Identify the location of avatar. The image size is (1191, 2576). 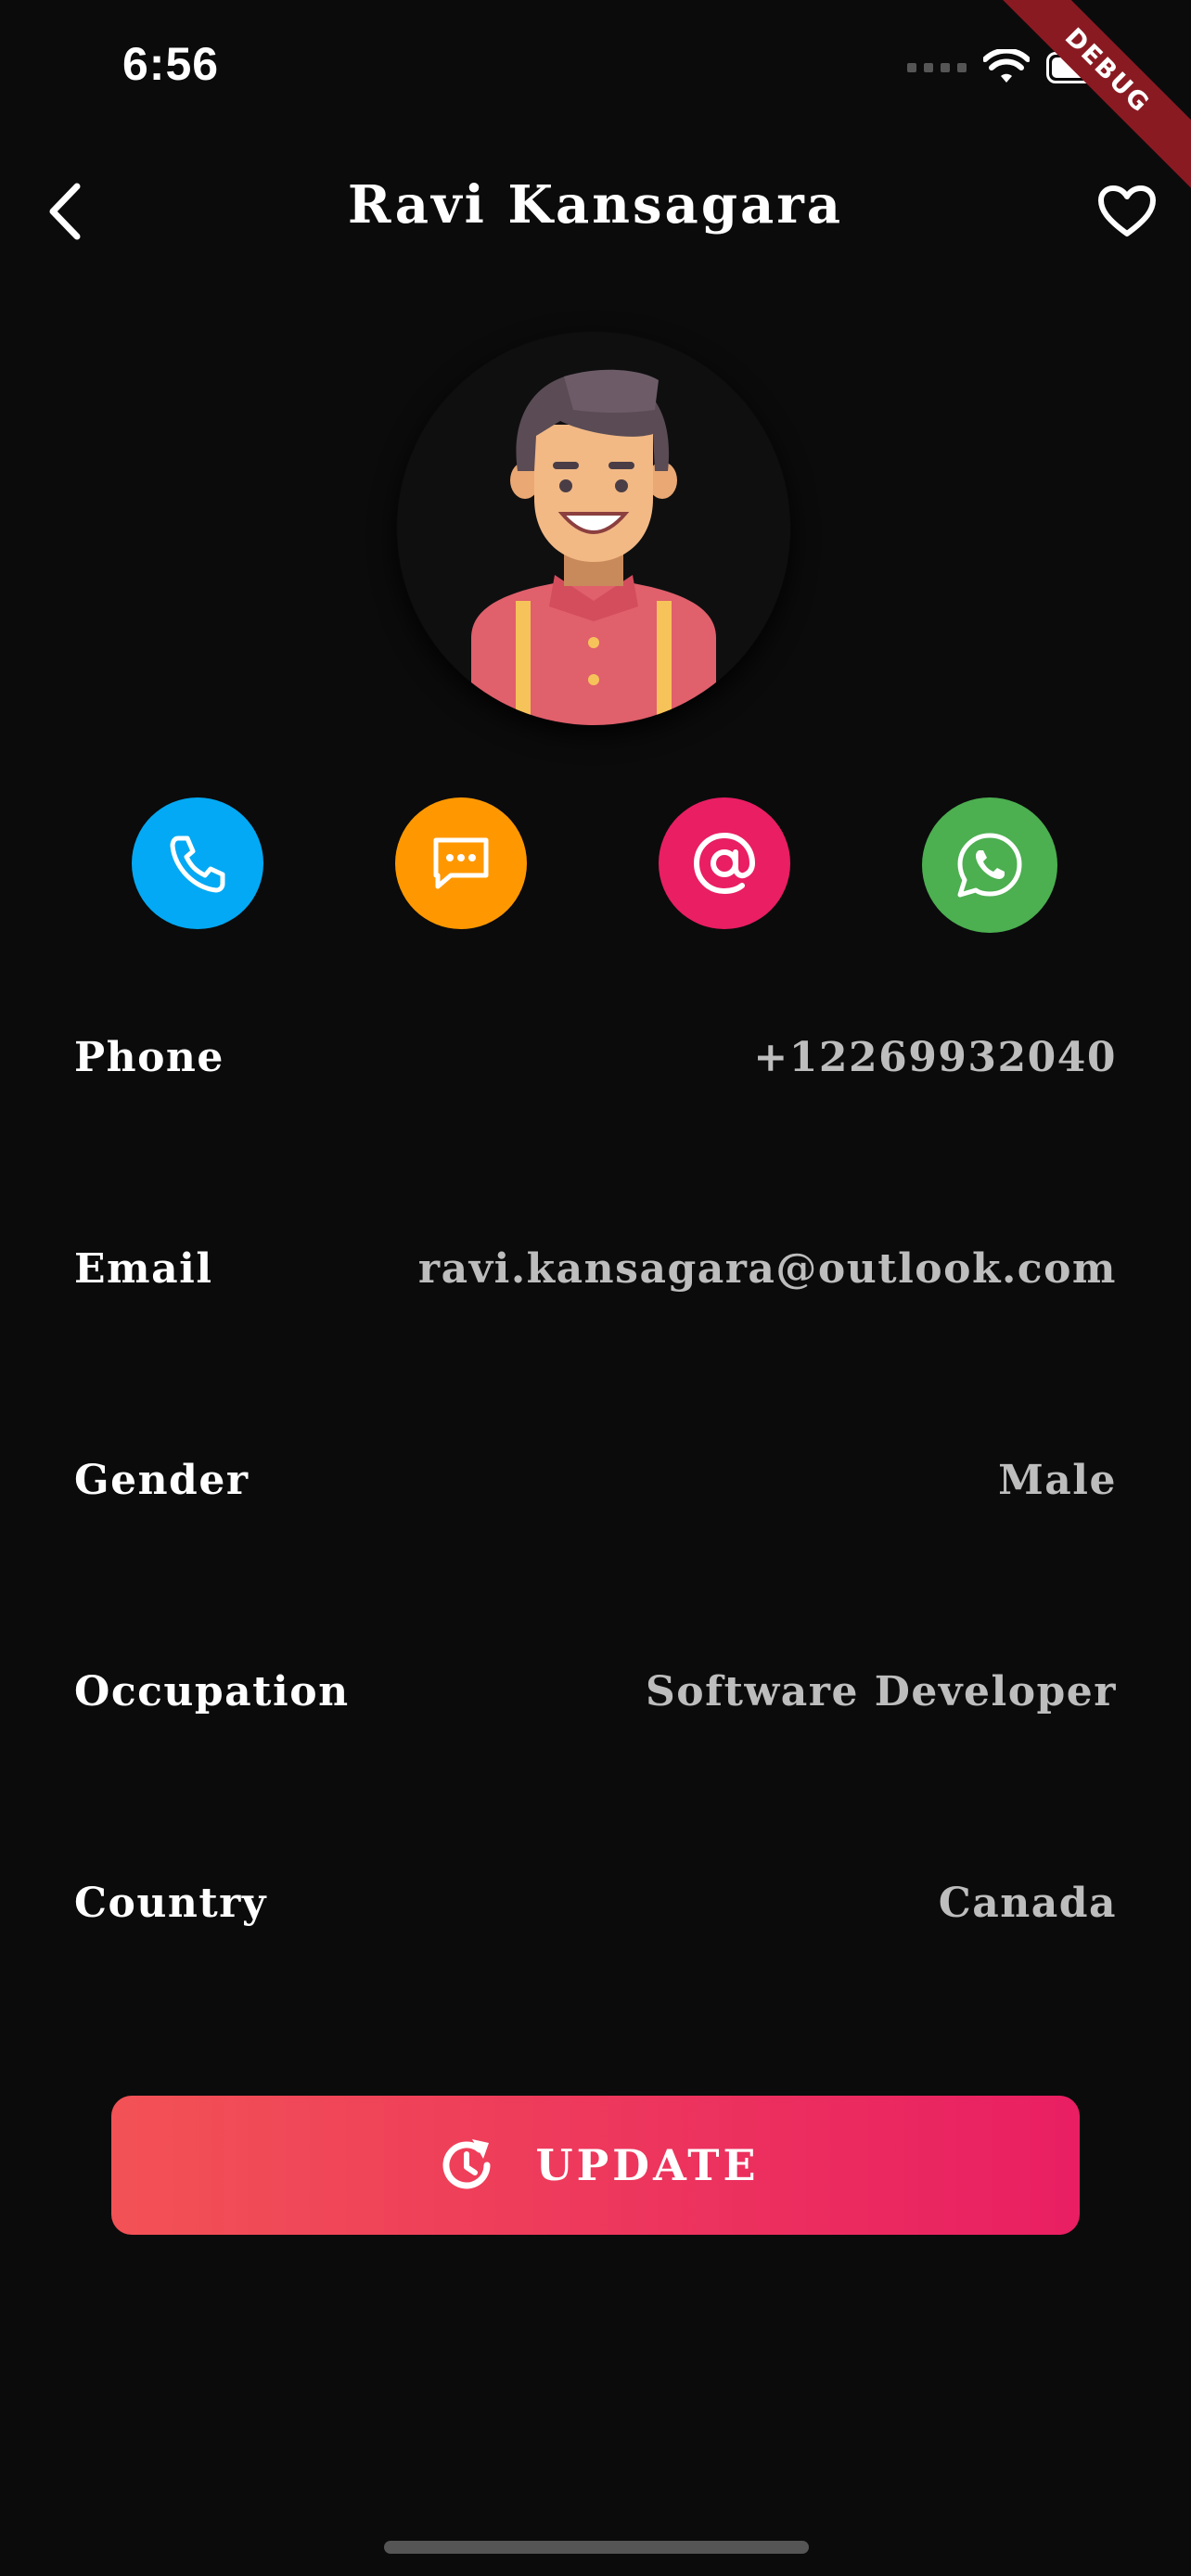
(593, 528).